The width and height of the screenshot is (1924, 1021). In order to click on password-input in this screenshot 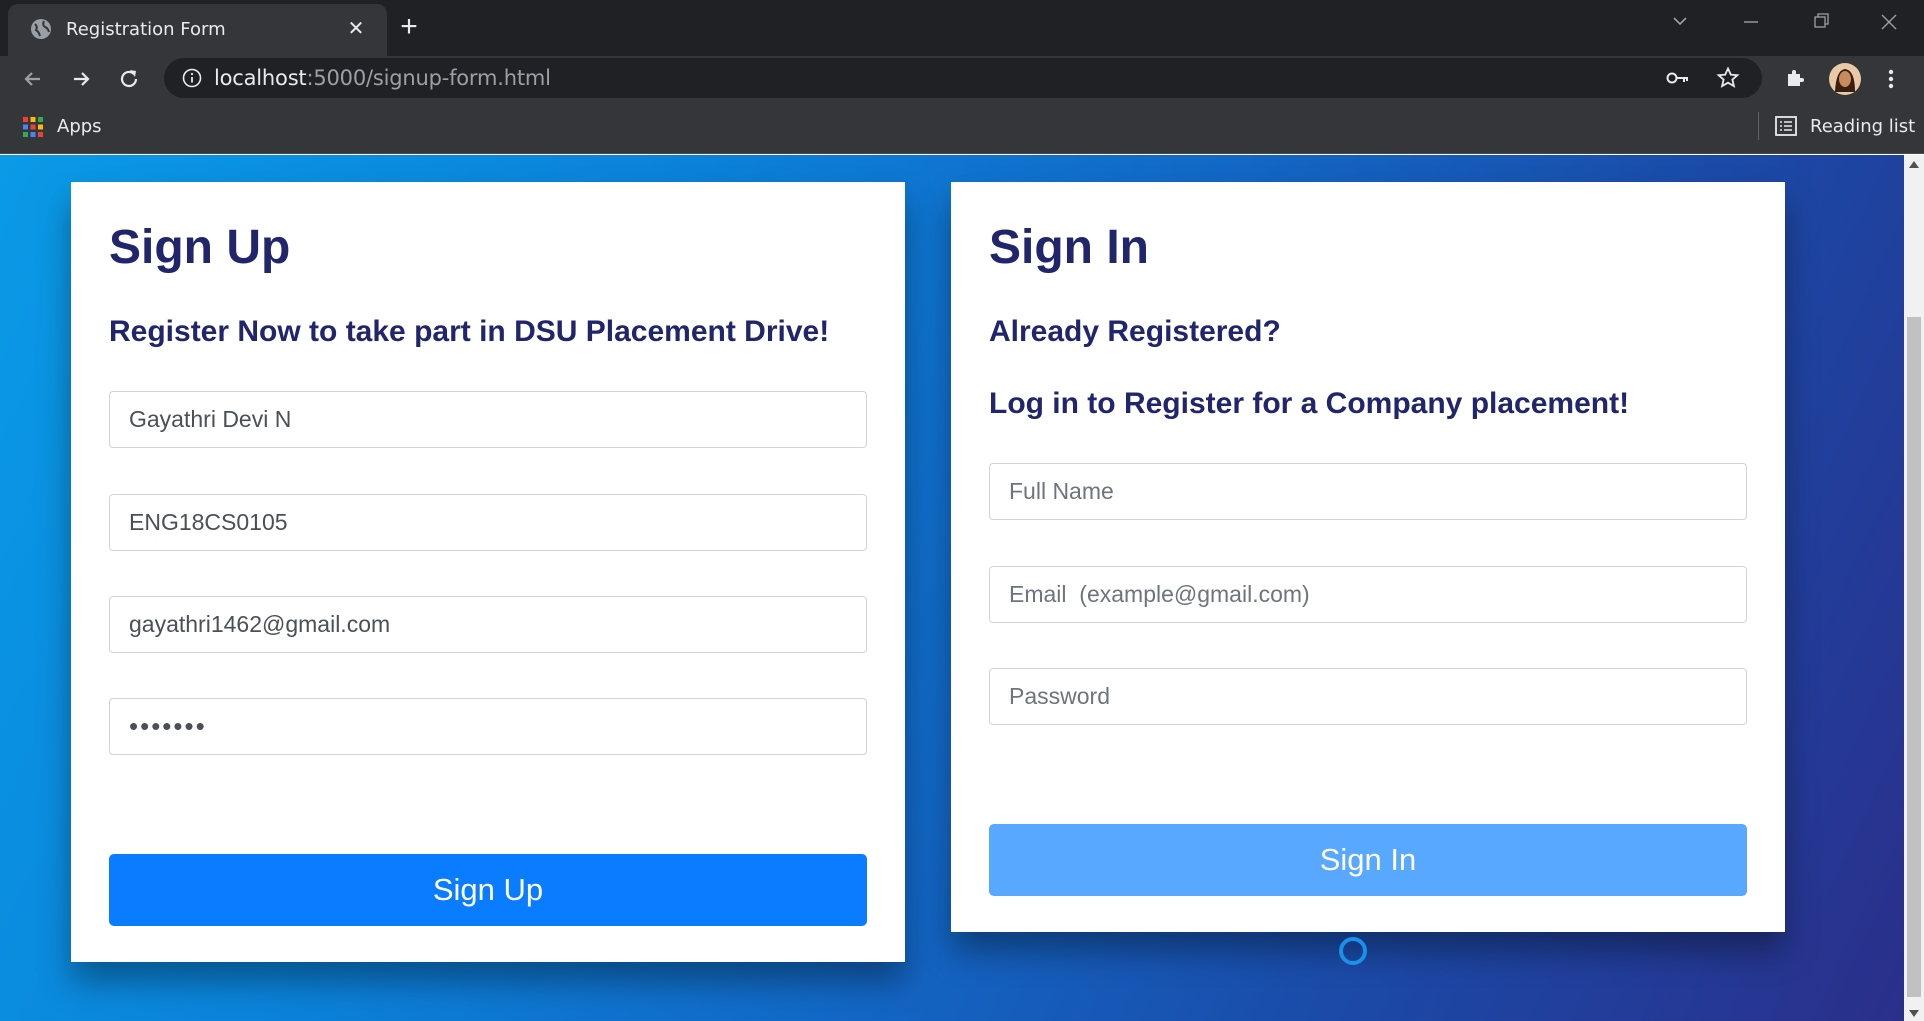, I will do `click(488, 726)`.